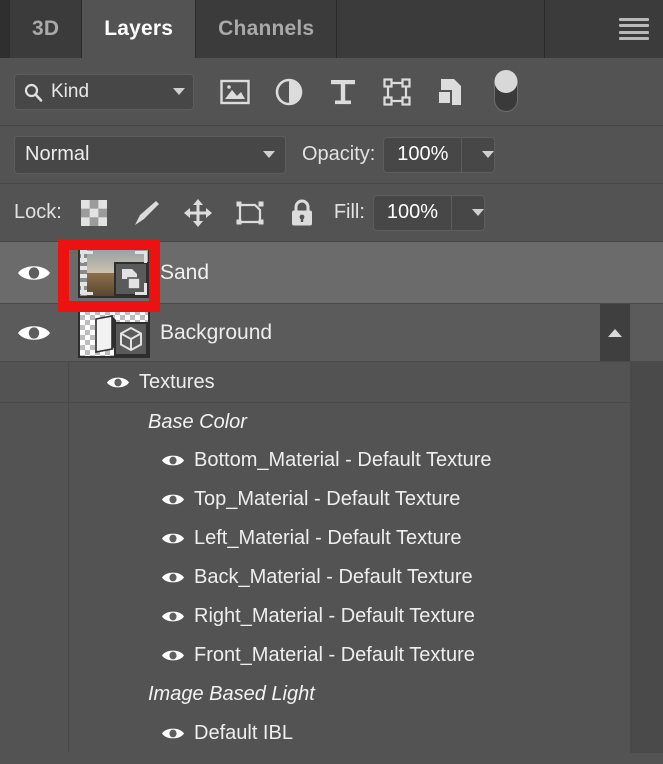 The width and height of the screenshot is (663, 764). Describe the element at coordinates (243, 733) in the screenshot. I see `tree-label-default-ibl: Default IBL` at that location.